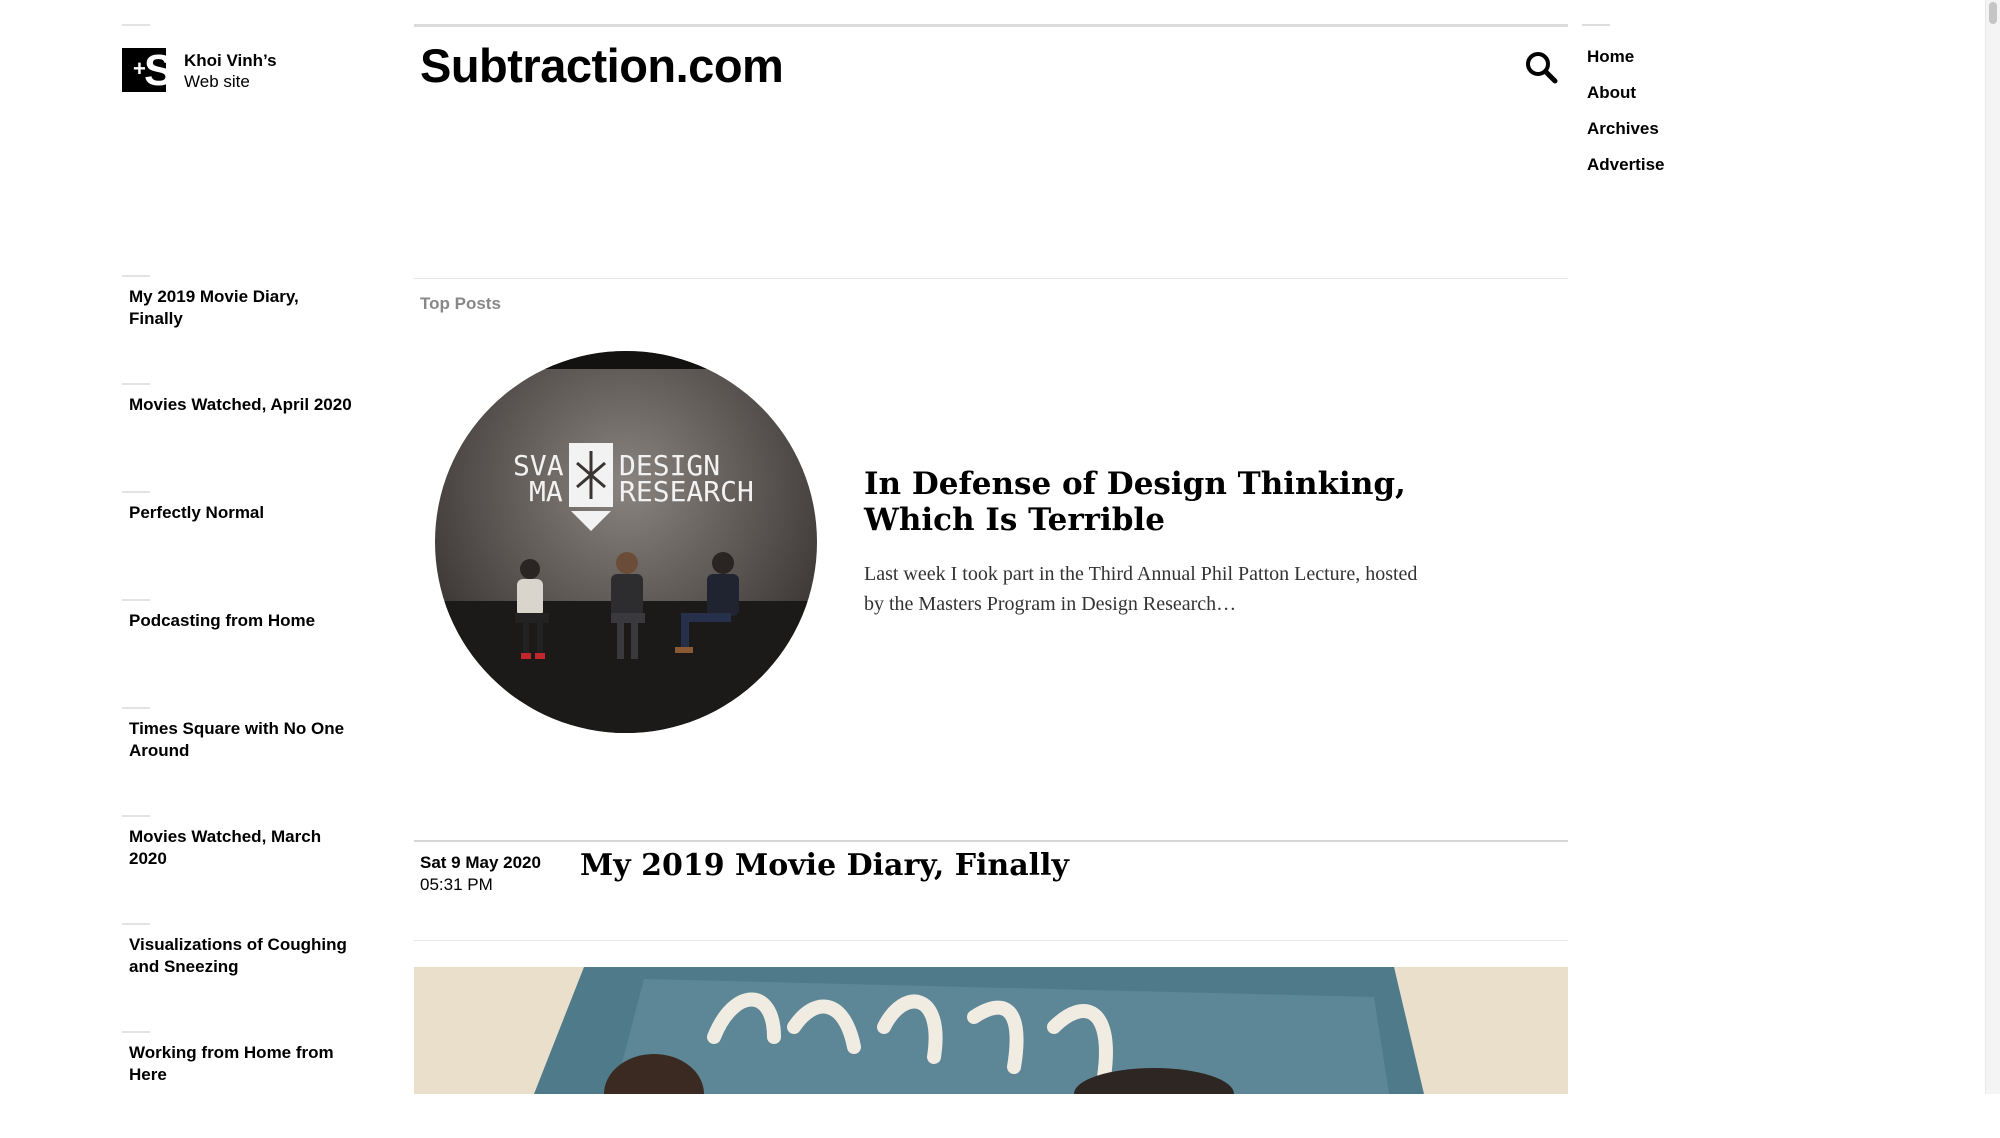 This screenshot has height=1138, width=2000. Describe the element at coordinates (155, 70) in the screenshot. I see `logo-s-glyph: S` at that location.